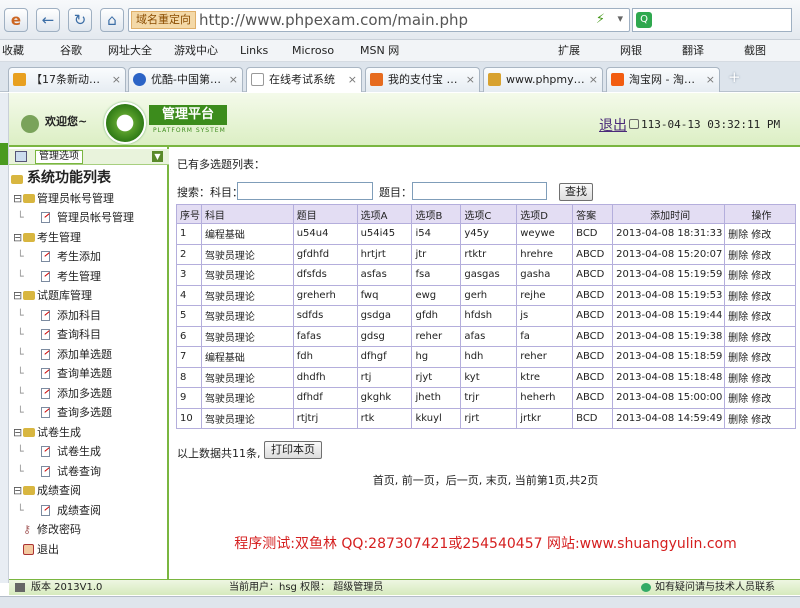  I want to click on bookmark-item: 翻译, so click(693, 51).